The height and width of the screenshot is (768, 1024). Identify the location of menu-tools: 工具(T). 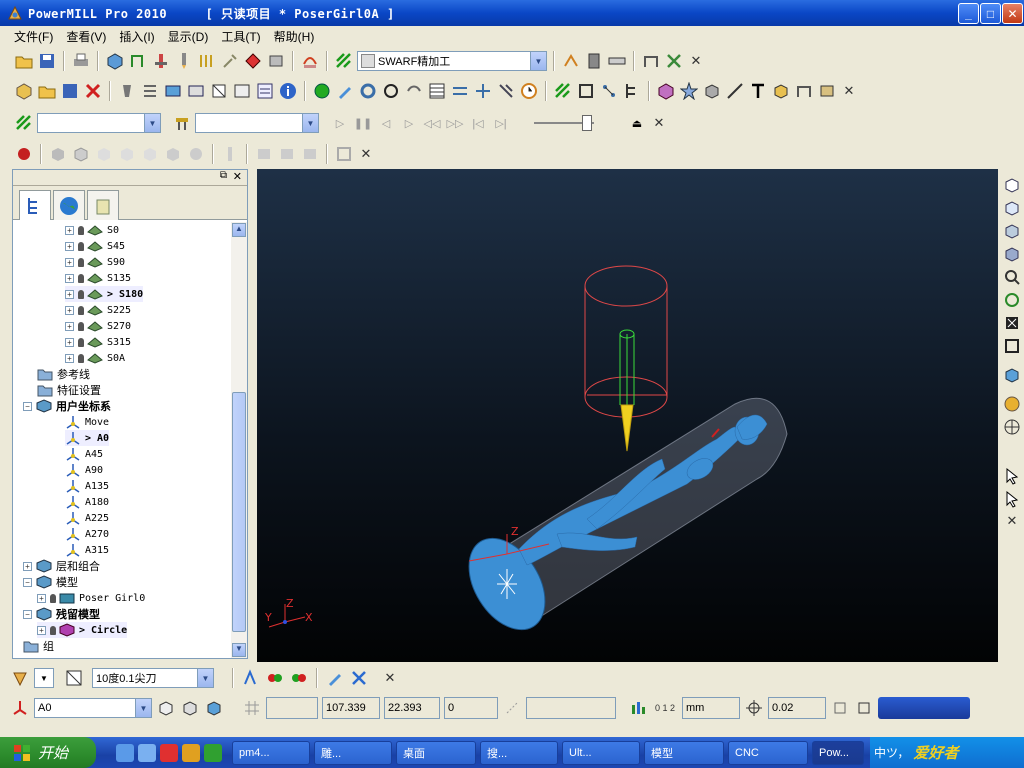
(240, 36).